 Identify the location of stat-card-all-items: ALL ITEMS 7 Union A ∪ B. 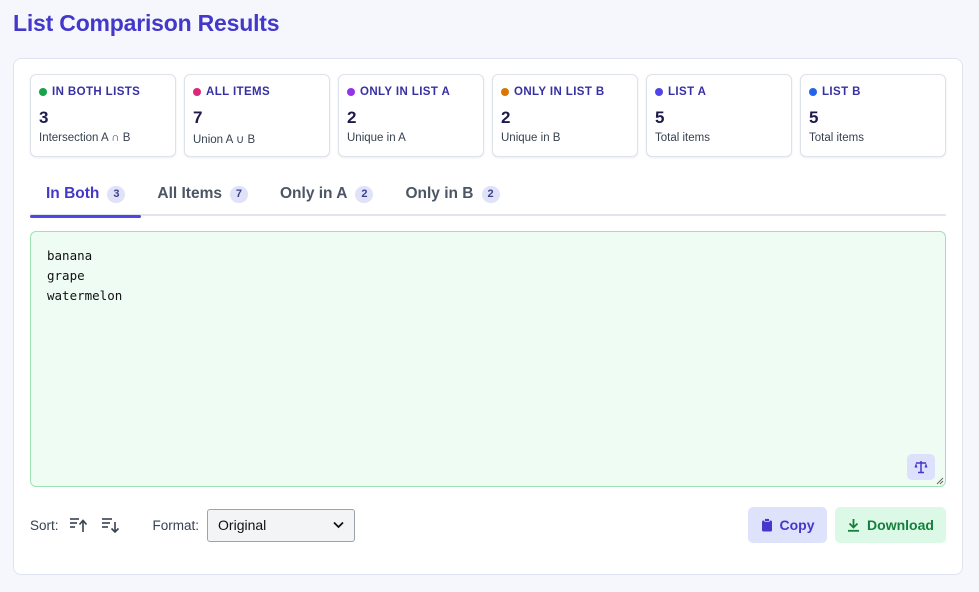
(257, 115).